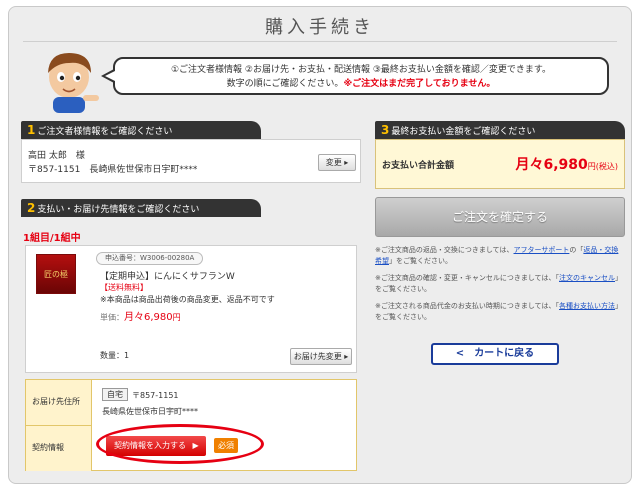 This screenshot has width=640, height=490. I want to click on delivery-change-button: お届け先変更 ▸, so click(321, 356).